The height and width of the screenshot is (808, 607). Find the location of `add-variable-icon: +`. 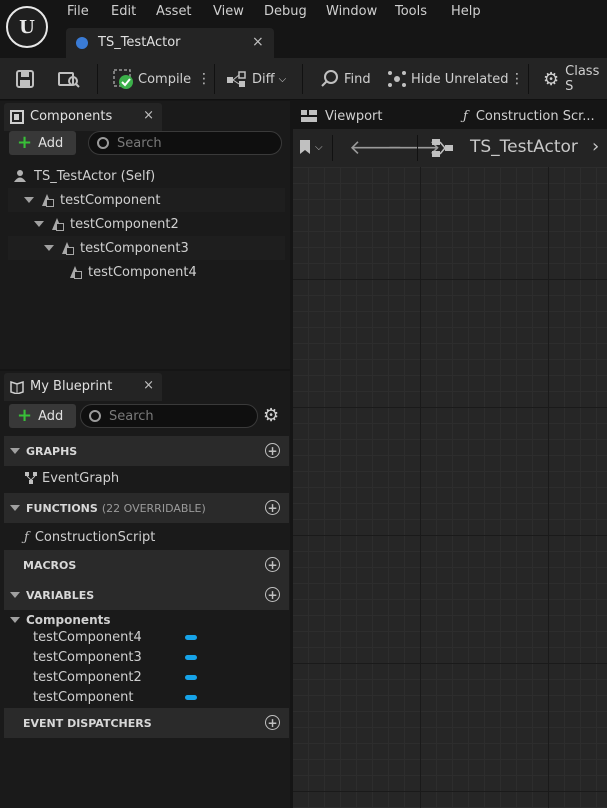

add-variable-icon: + is located at coordinates (272, 594).